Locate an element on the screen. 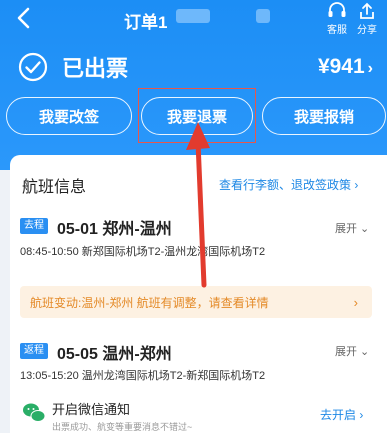 The height and width of the screenshot is (433, 387). return-time-airports: 13:05-15:20 温州龙湾国际机场T2-新郑国际机场T2 is located at coordinates (143, 376).